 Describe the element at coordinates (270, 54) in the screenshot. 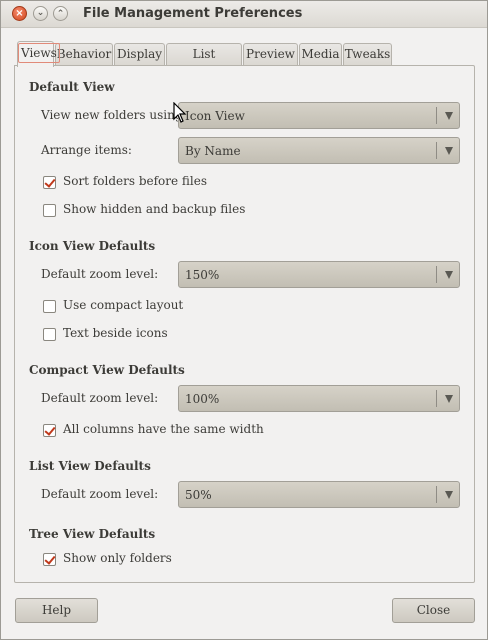

I see `tab-preview: Preview` at that location.